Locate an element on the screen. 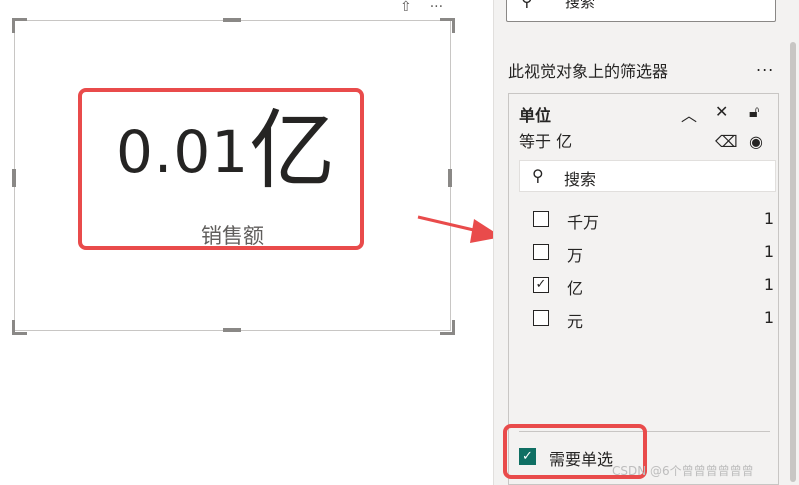 This screenshot has height=485, width=799. more-options-icon: ··· is located at coordinates (436, 7).